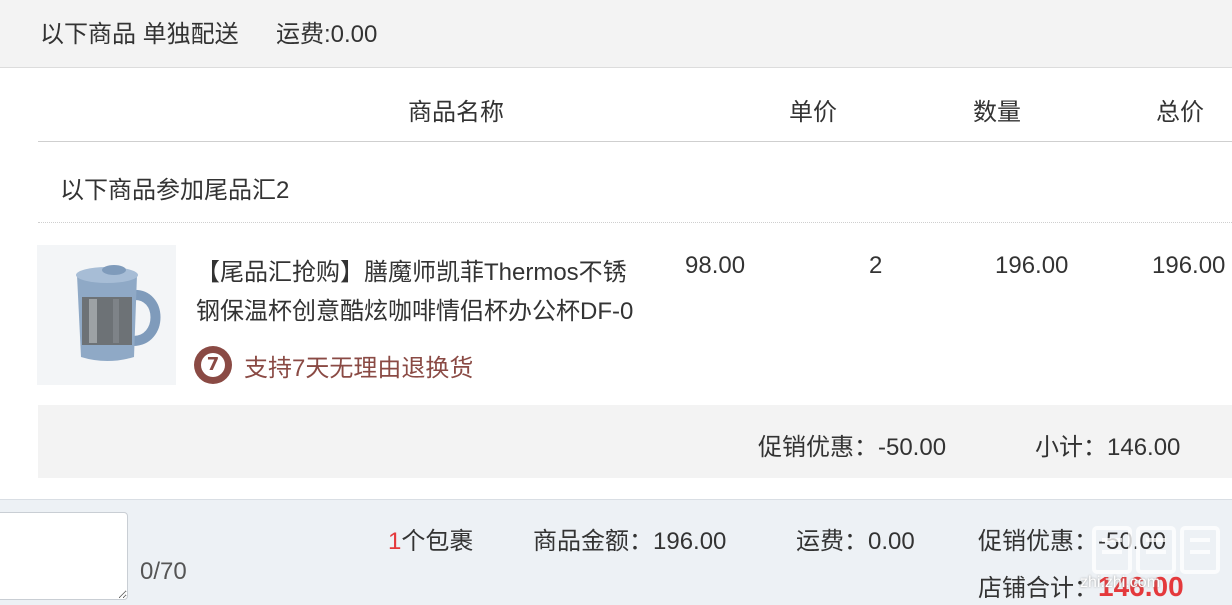 The height and width of the screenshot is (605, 1232). I want to click on product-title-line-1: 【尾品汇抢购】膳魔师凯菲Thermos不锈, so click(411, 269).